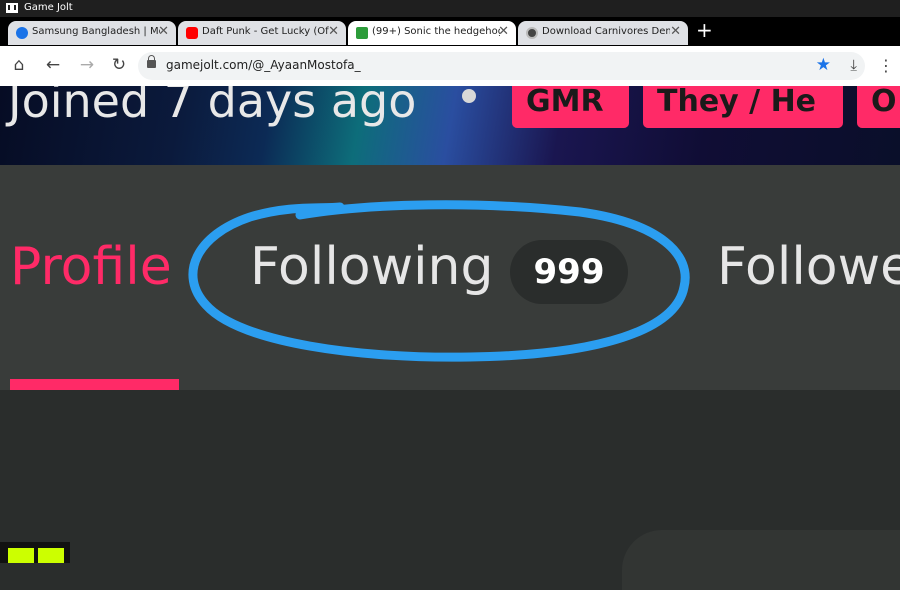  What do you see at coordinates (48, 7) in the screenshot?
I see `window-title: Game Jolt` at bounding box center [48, 7].